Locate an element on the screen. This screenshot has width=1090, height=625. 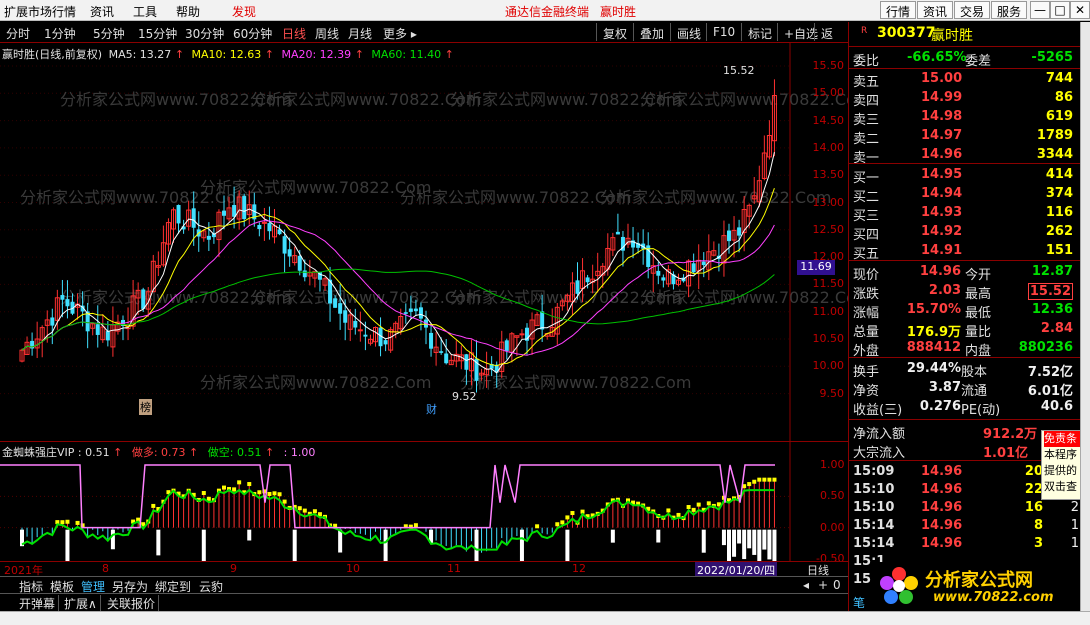
menu-item-discover: 发现 is located at coordinates (244, 11).